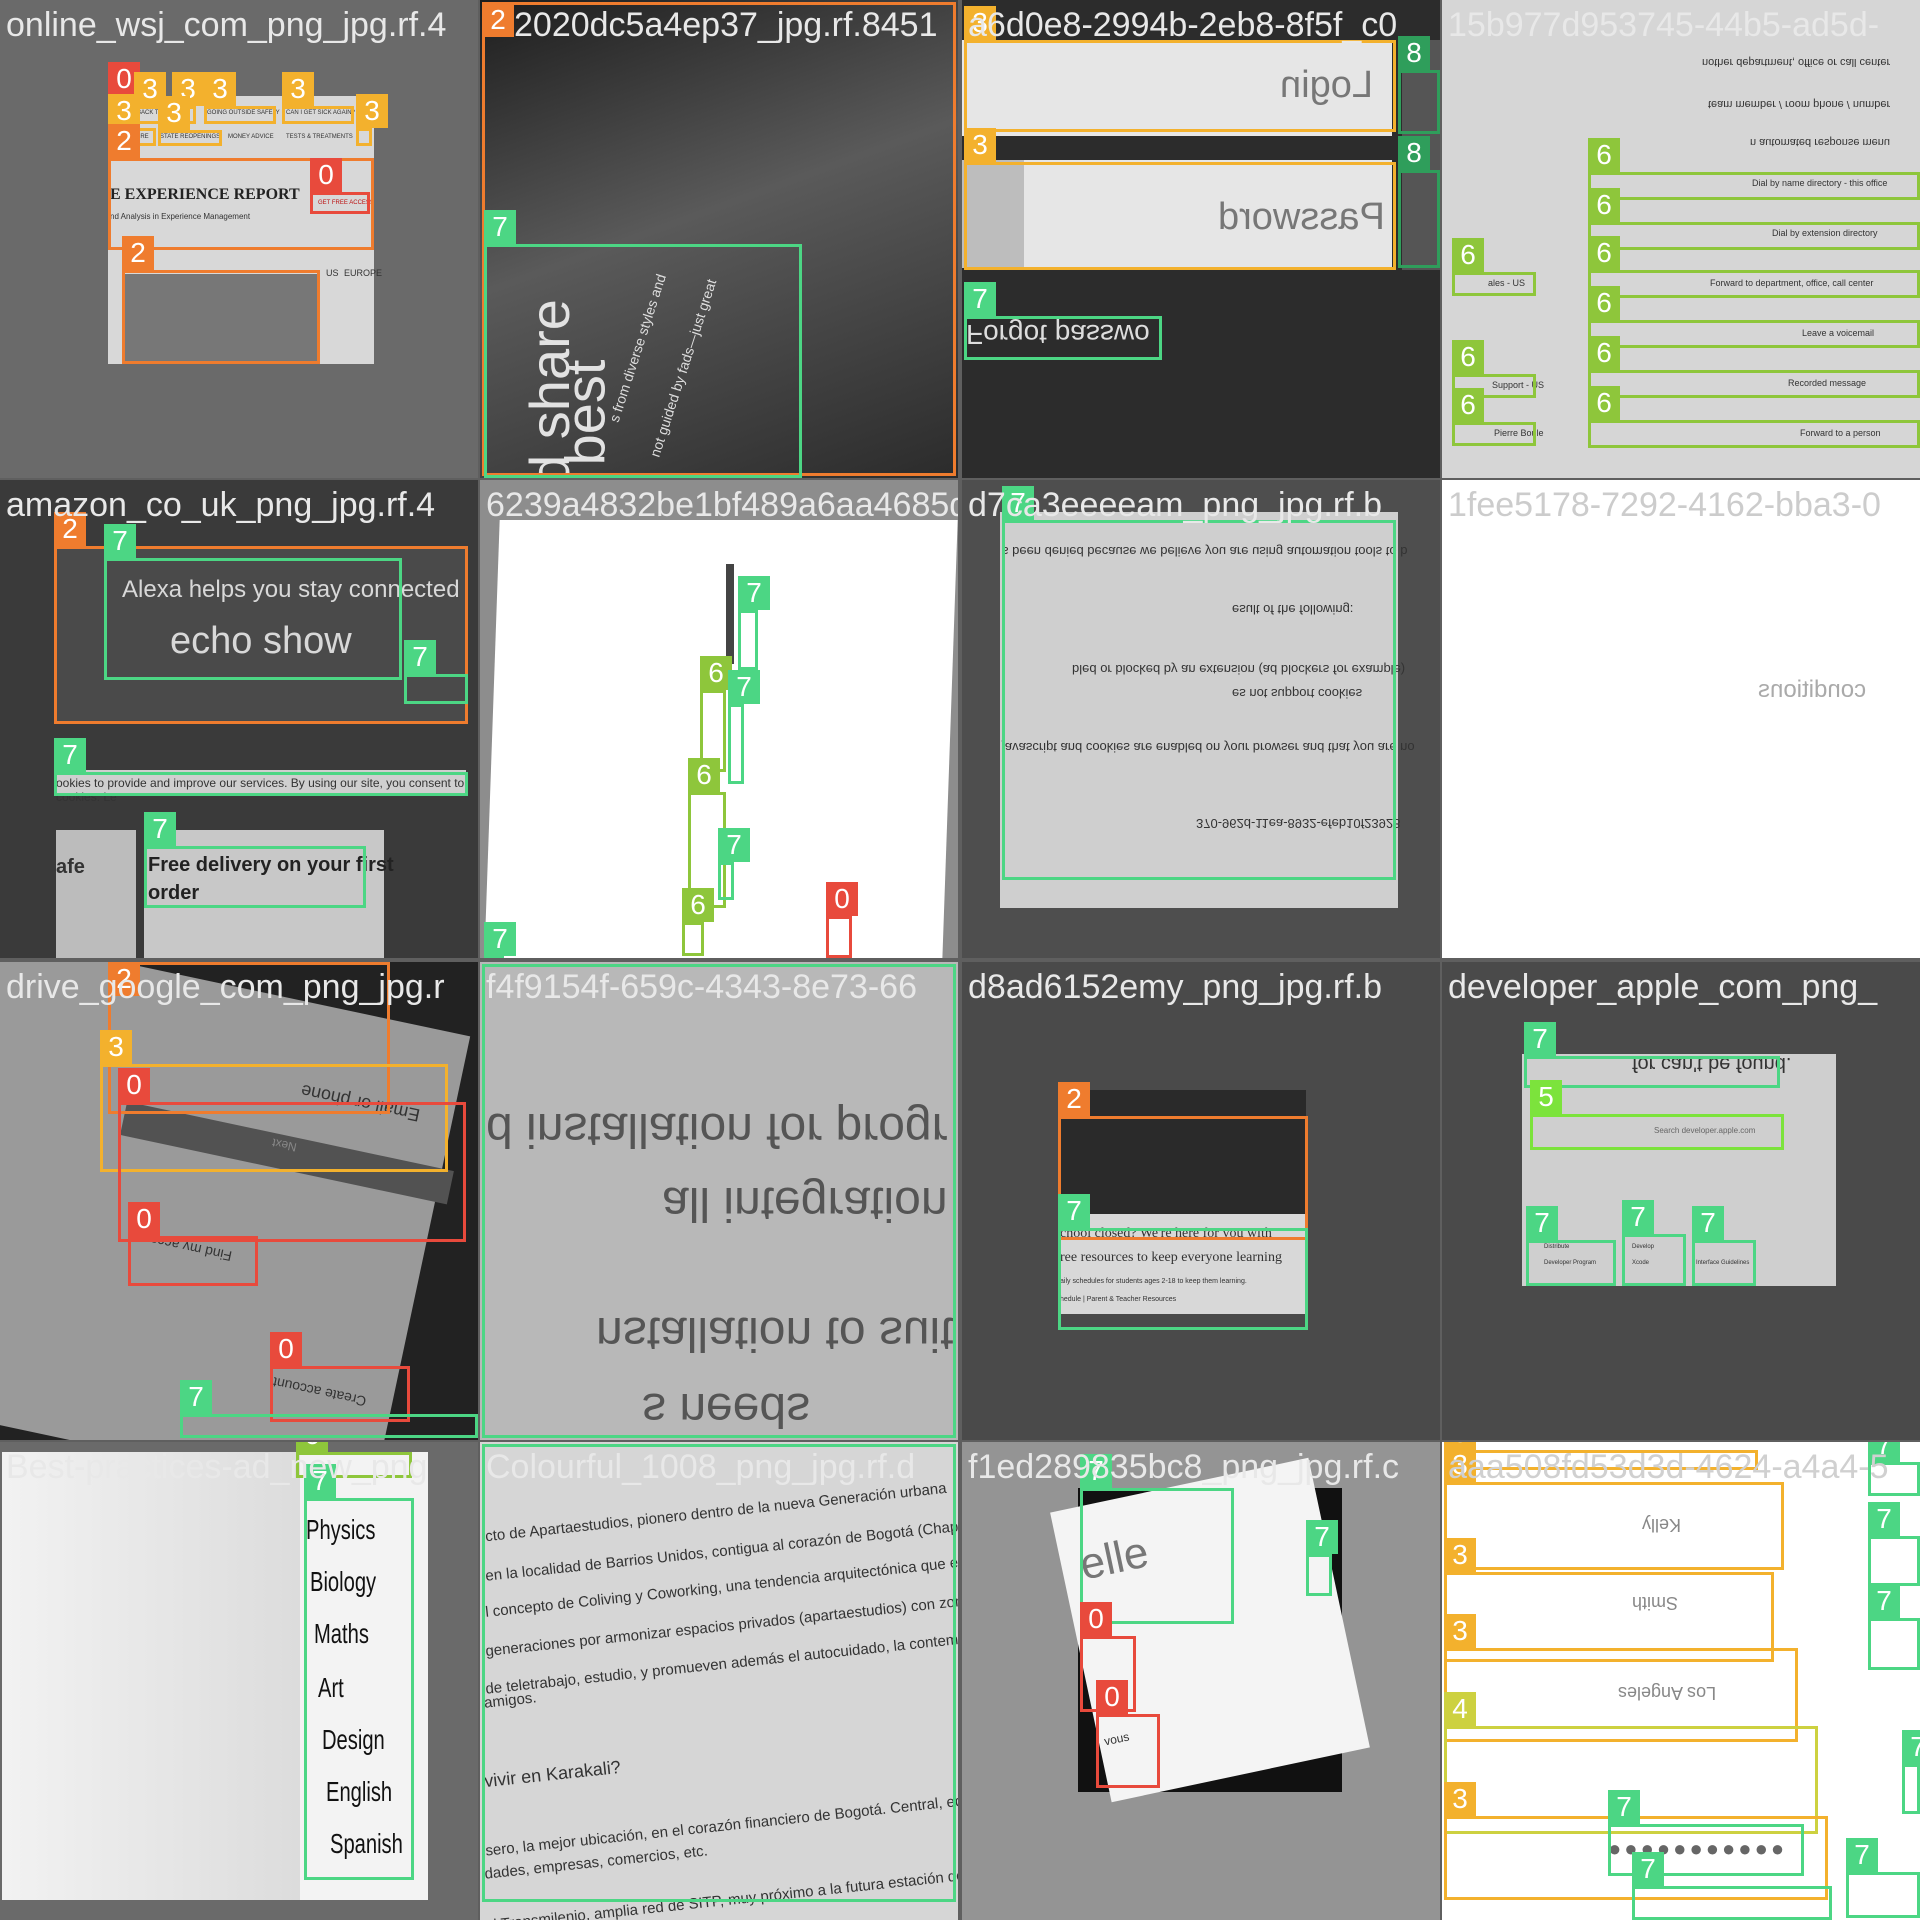  What do you see at coordinates (319, 137) in the screenshot?
I see `nav-item: TESTS & TREATMENTS` at bounding box center [319, 137].